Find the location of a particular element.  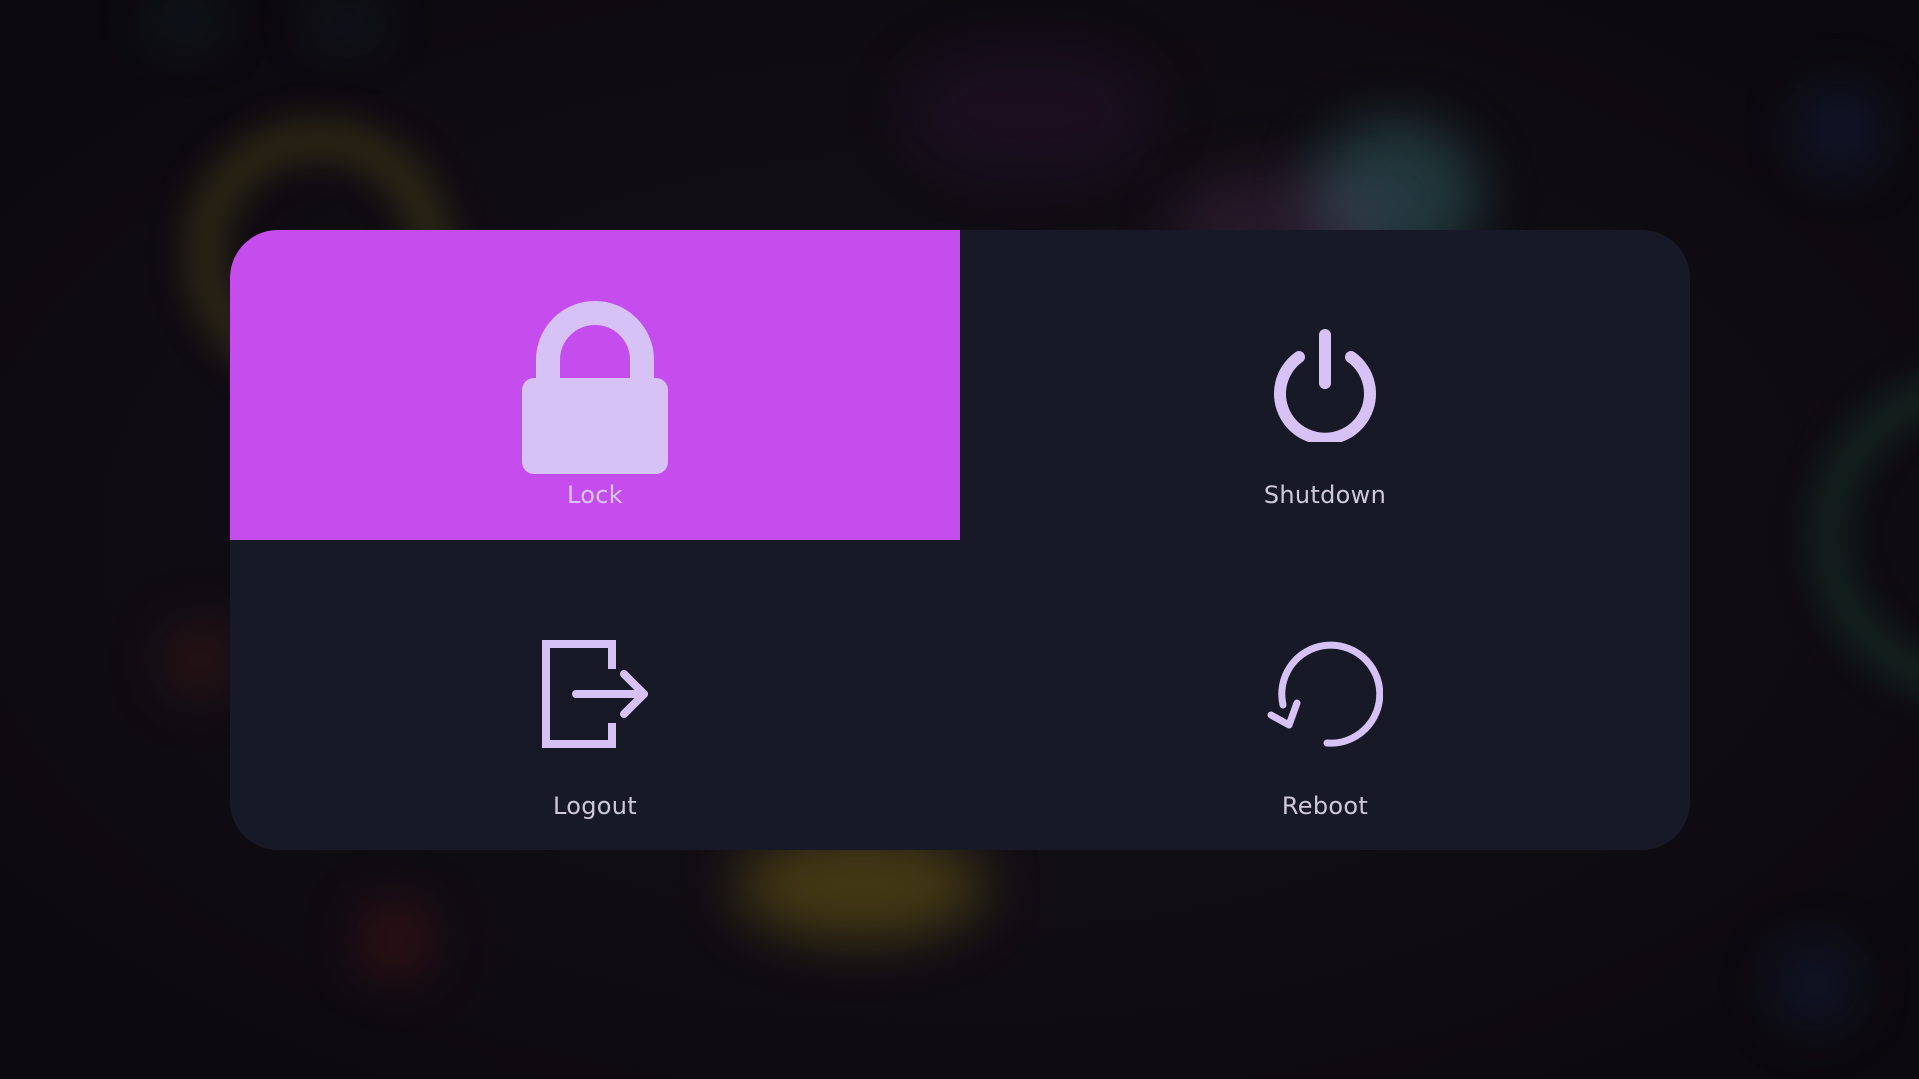

wallpaper-blob-blue is located at coordinates (1840, 130).